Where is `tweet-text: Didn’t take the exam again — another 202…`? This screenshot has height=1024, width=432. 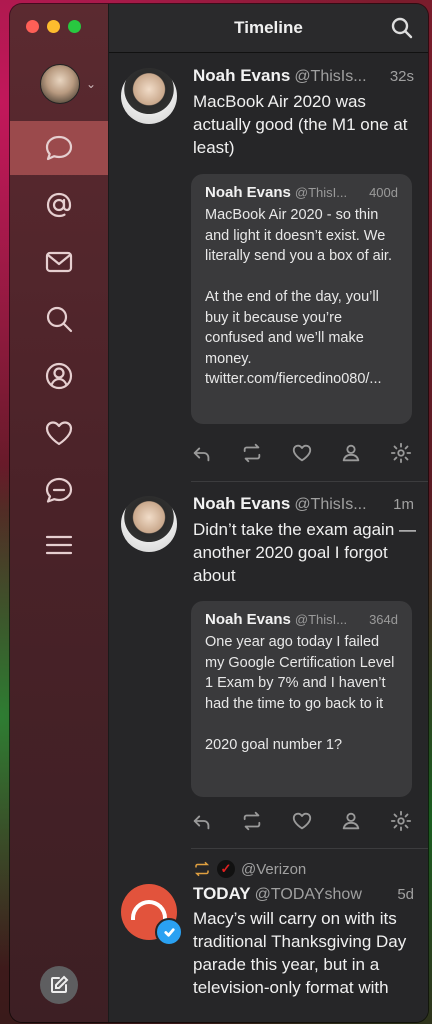 tweet-text: Didn’t take the exam again — another 202… is located at coordinates (305, 552).